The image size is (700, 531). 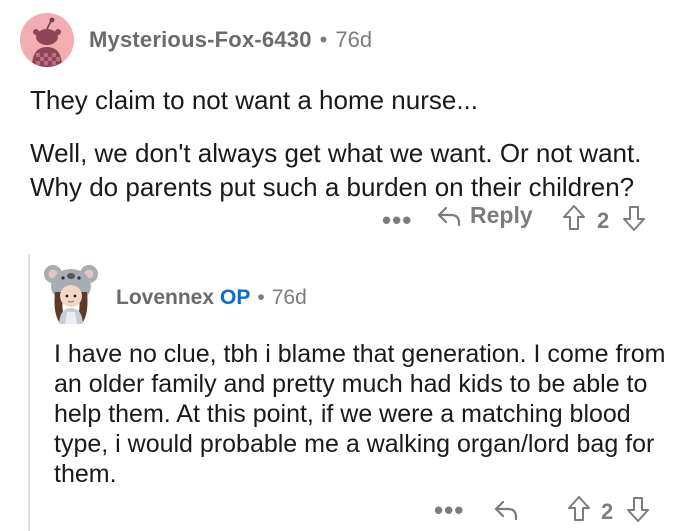 I want to click on thread-line, so click(x=29, y=392).